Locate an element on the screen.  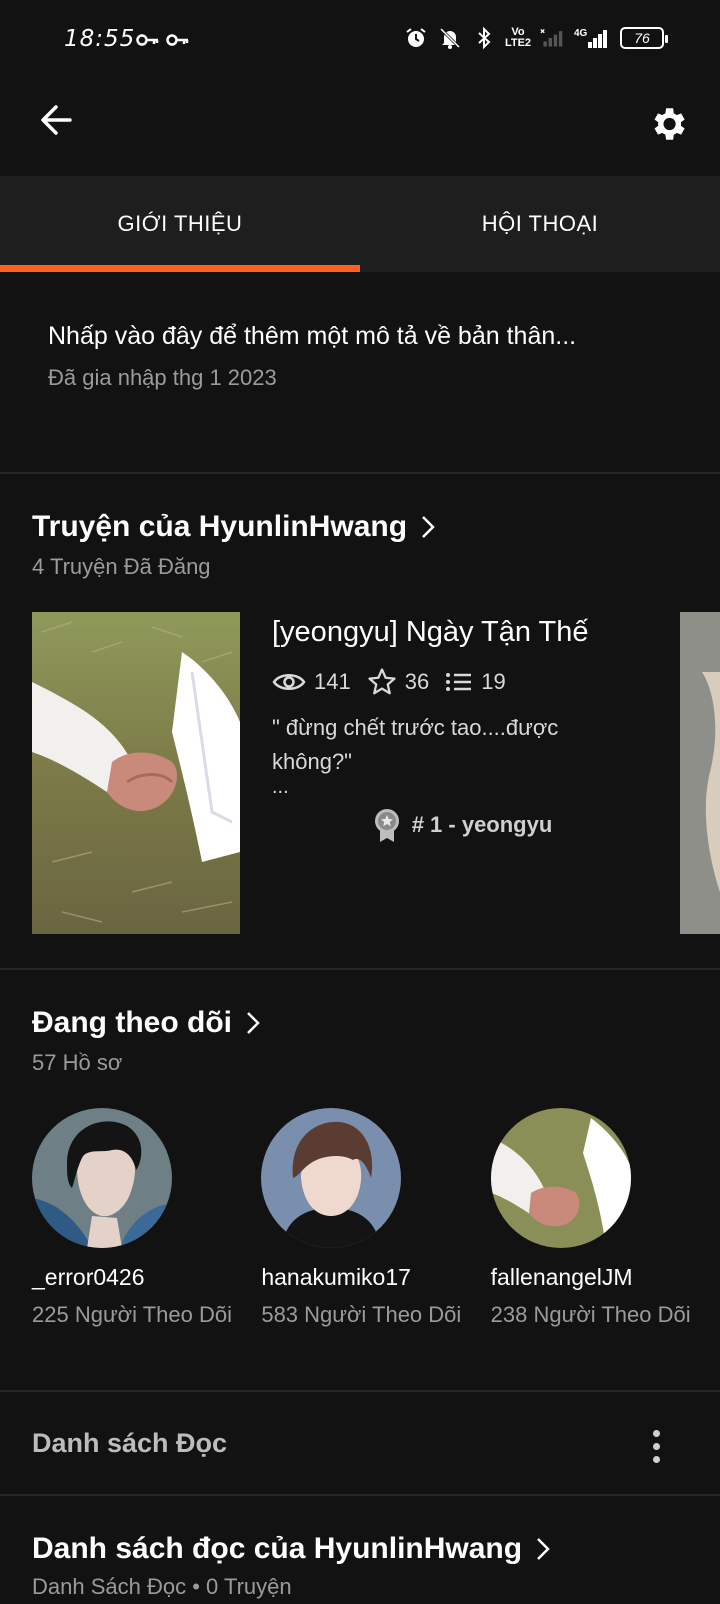
parts-count: 19 is located at coordinates (493, 681).